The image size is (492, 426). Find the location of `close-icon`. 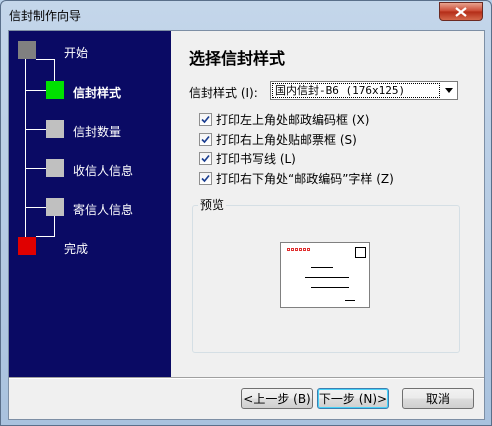

close-icon is located at coordinates (461, 11).